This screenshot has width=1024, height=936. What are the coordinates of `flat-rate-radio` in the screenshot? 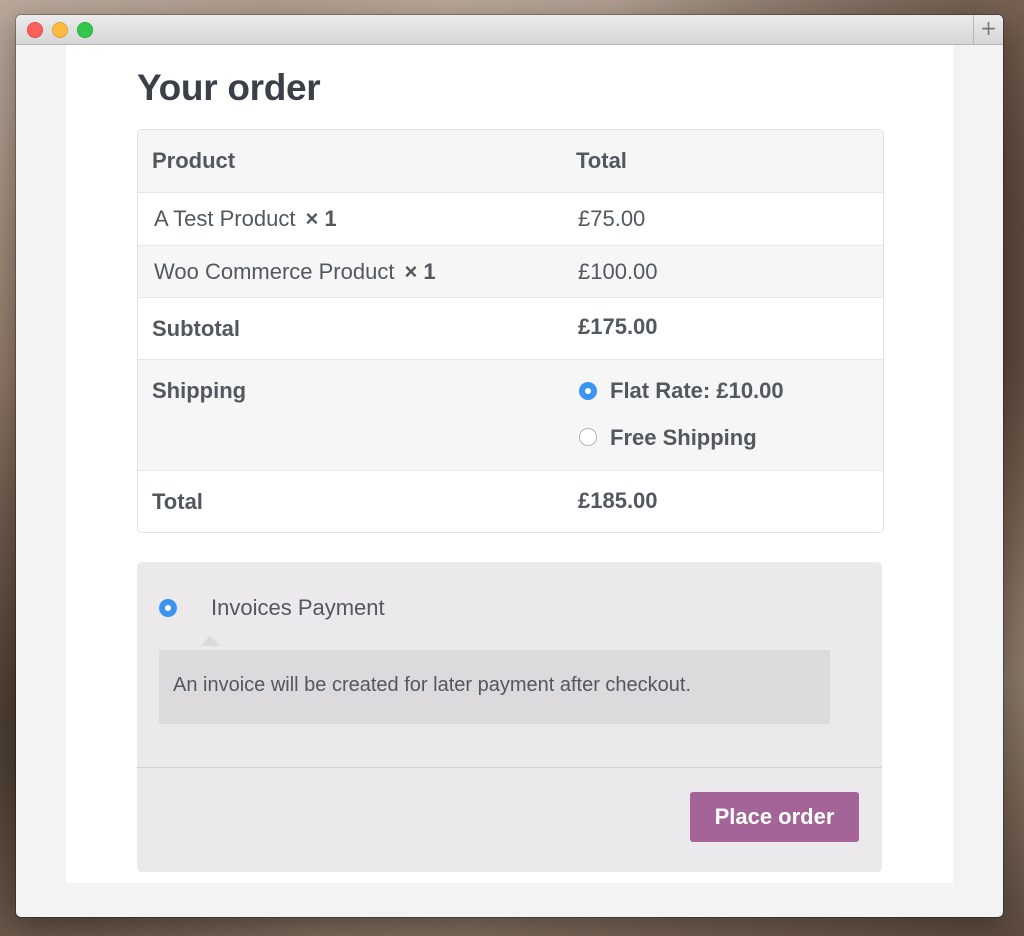 It's located at (588, 391).